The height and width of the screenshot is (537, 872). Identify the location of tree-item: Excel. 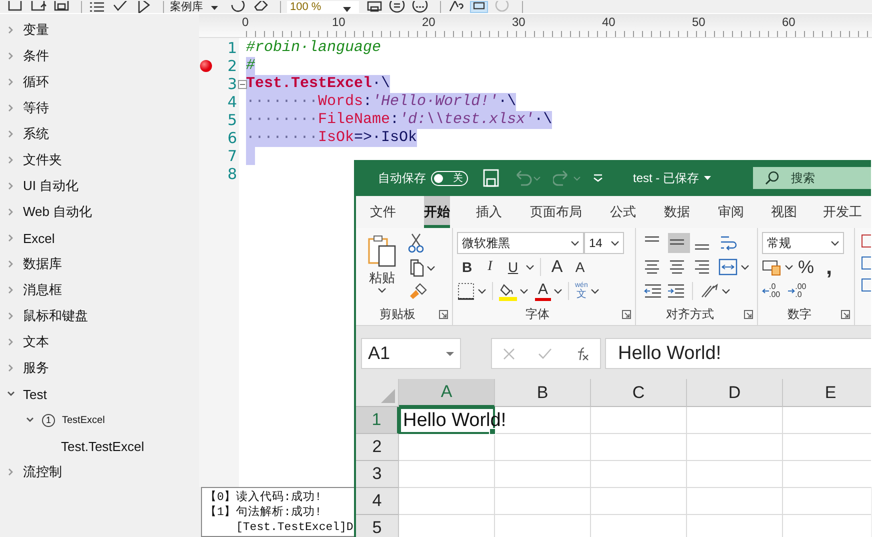
(99, 238).